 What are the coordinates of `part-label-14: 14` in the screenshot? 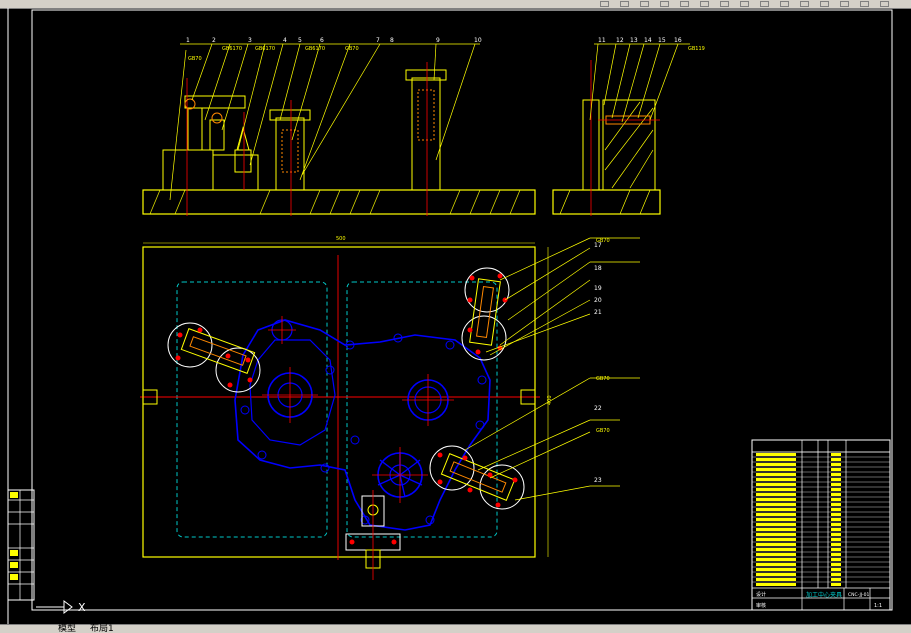 It's located at (648, 40).